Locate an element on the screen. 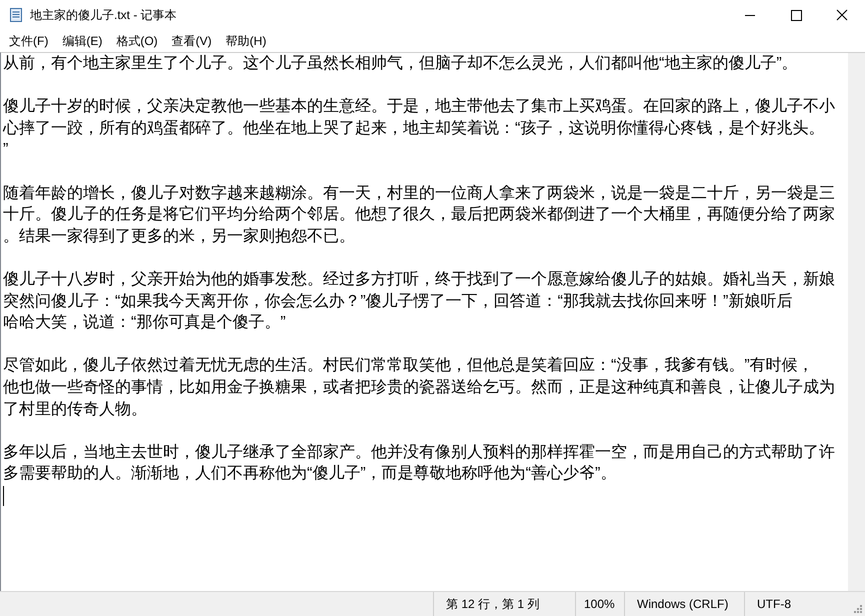 This screenshot has height=616, width=865. status-field: UTF-8 is located at coordinates (797, 604).